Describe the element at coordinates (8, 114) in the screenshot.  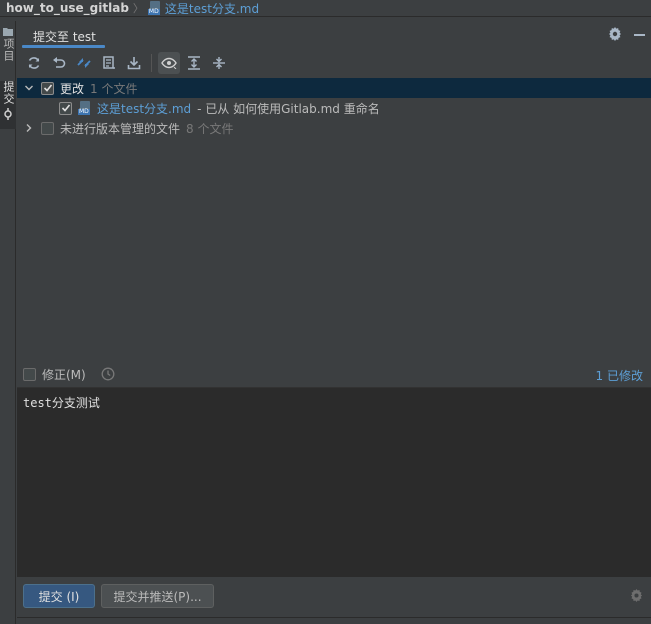
I see `commit-icon` at that location.